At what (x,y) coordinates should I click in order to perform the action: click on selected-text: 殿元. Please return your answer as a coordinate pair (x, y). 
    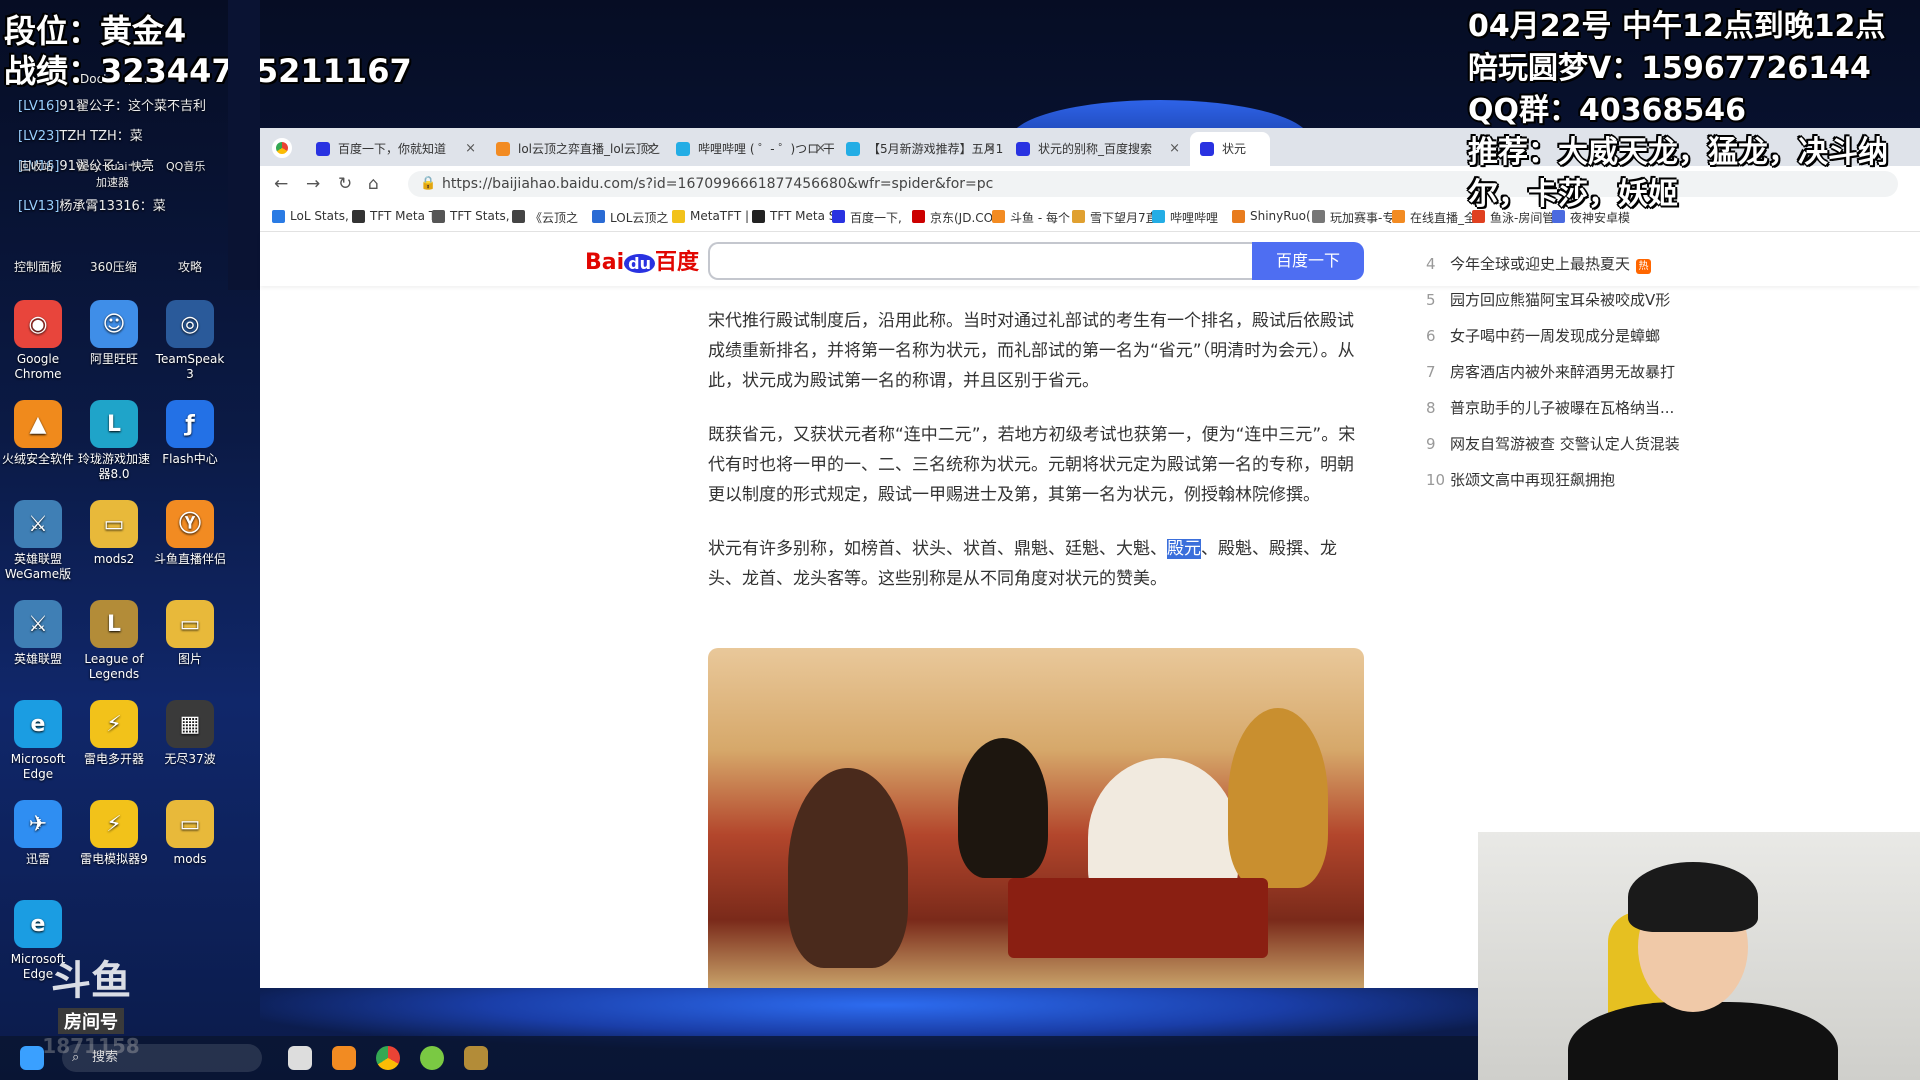
    Looking at the image, I should click on (1184, 549).